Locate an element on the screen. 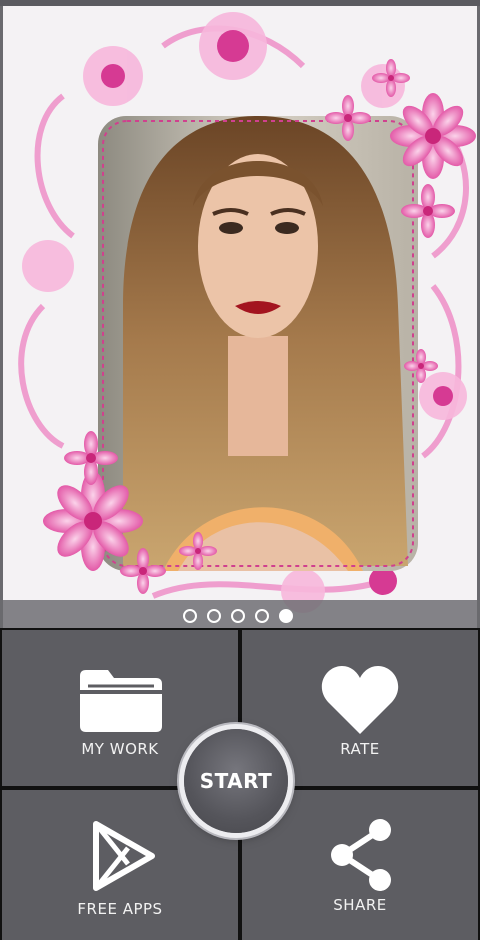 This screenshot has height=940, width=480. start-button: START is located at coordinates (236, 781).